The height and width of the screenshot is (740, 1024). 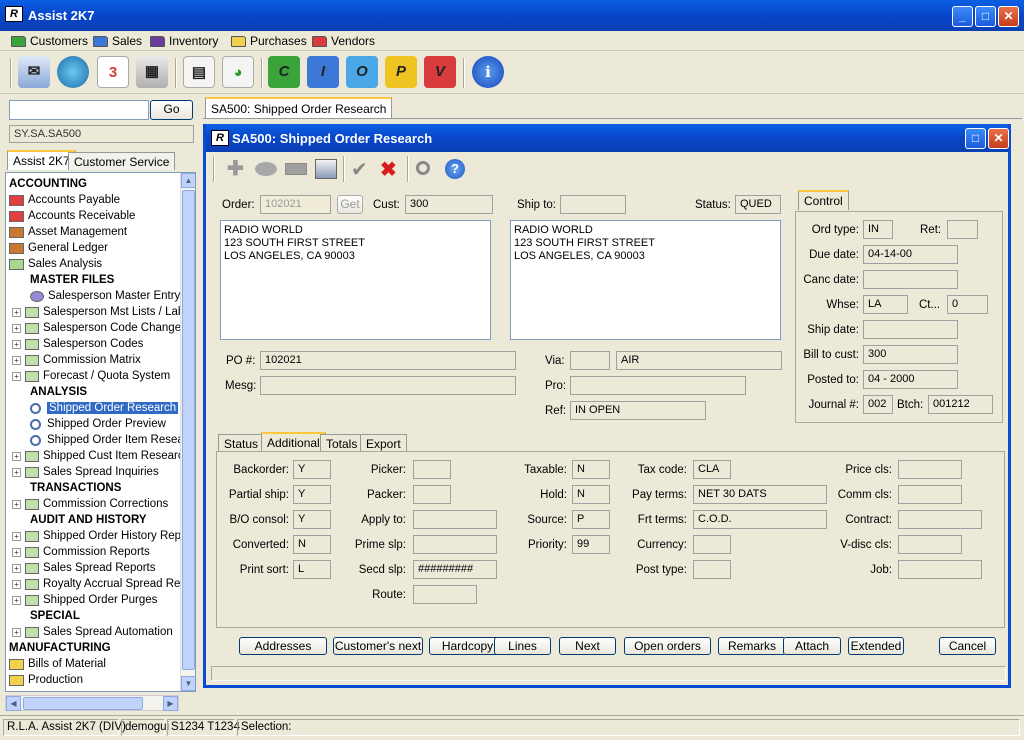 What do you see at coordinates (299, 108) in the screenshot?
I see `tab-sa500: SA500: Shipped Order Research` at bounding box center [299, 108].